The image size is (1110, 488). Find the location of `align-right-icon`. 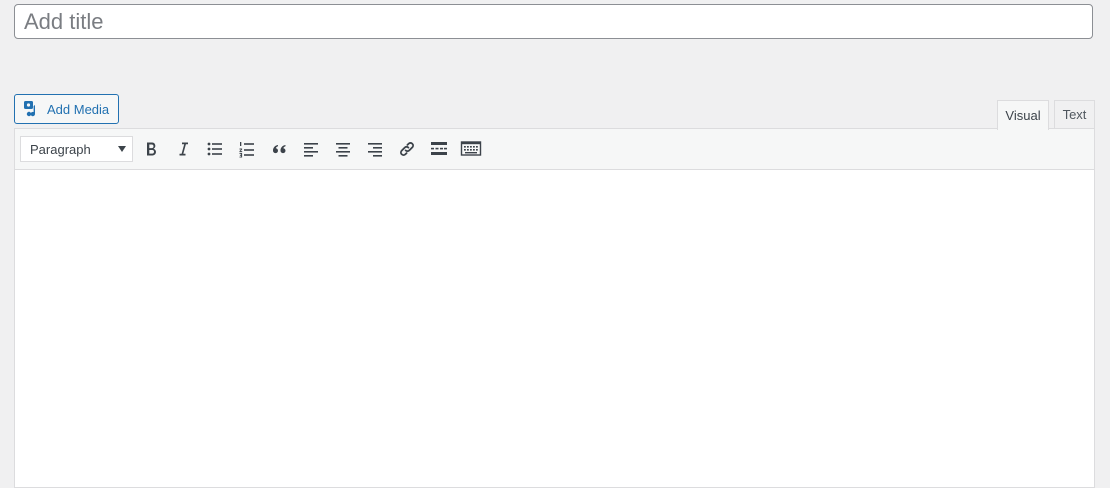

align-right-icon is located at coordinates (375, 149).